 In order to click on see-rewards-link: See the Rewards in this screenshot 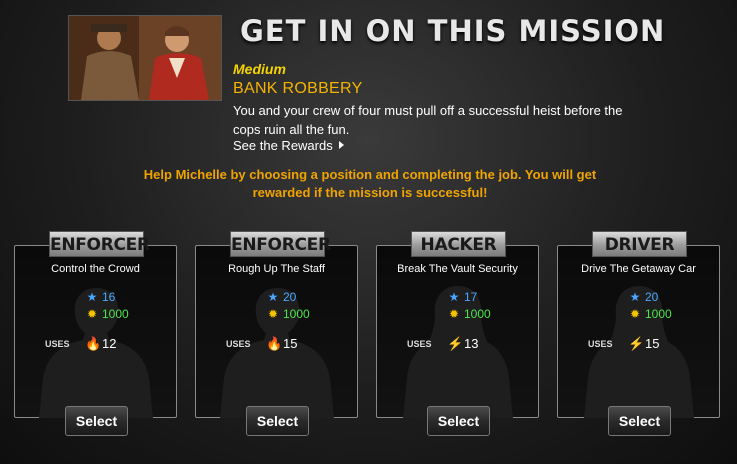, I will do `click(288, 145)`.